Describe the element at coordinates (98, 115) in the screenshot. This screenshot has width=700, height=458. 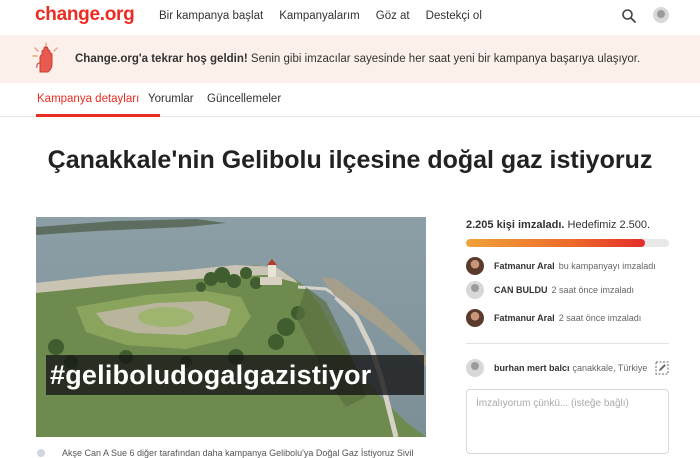
I see `active-tab-indicator` at that location.